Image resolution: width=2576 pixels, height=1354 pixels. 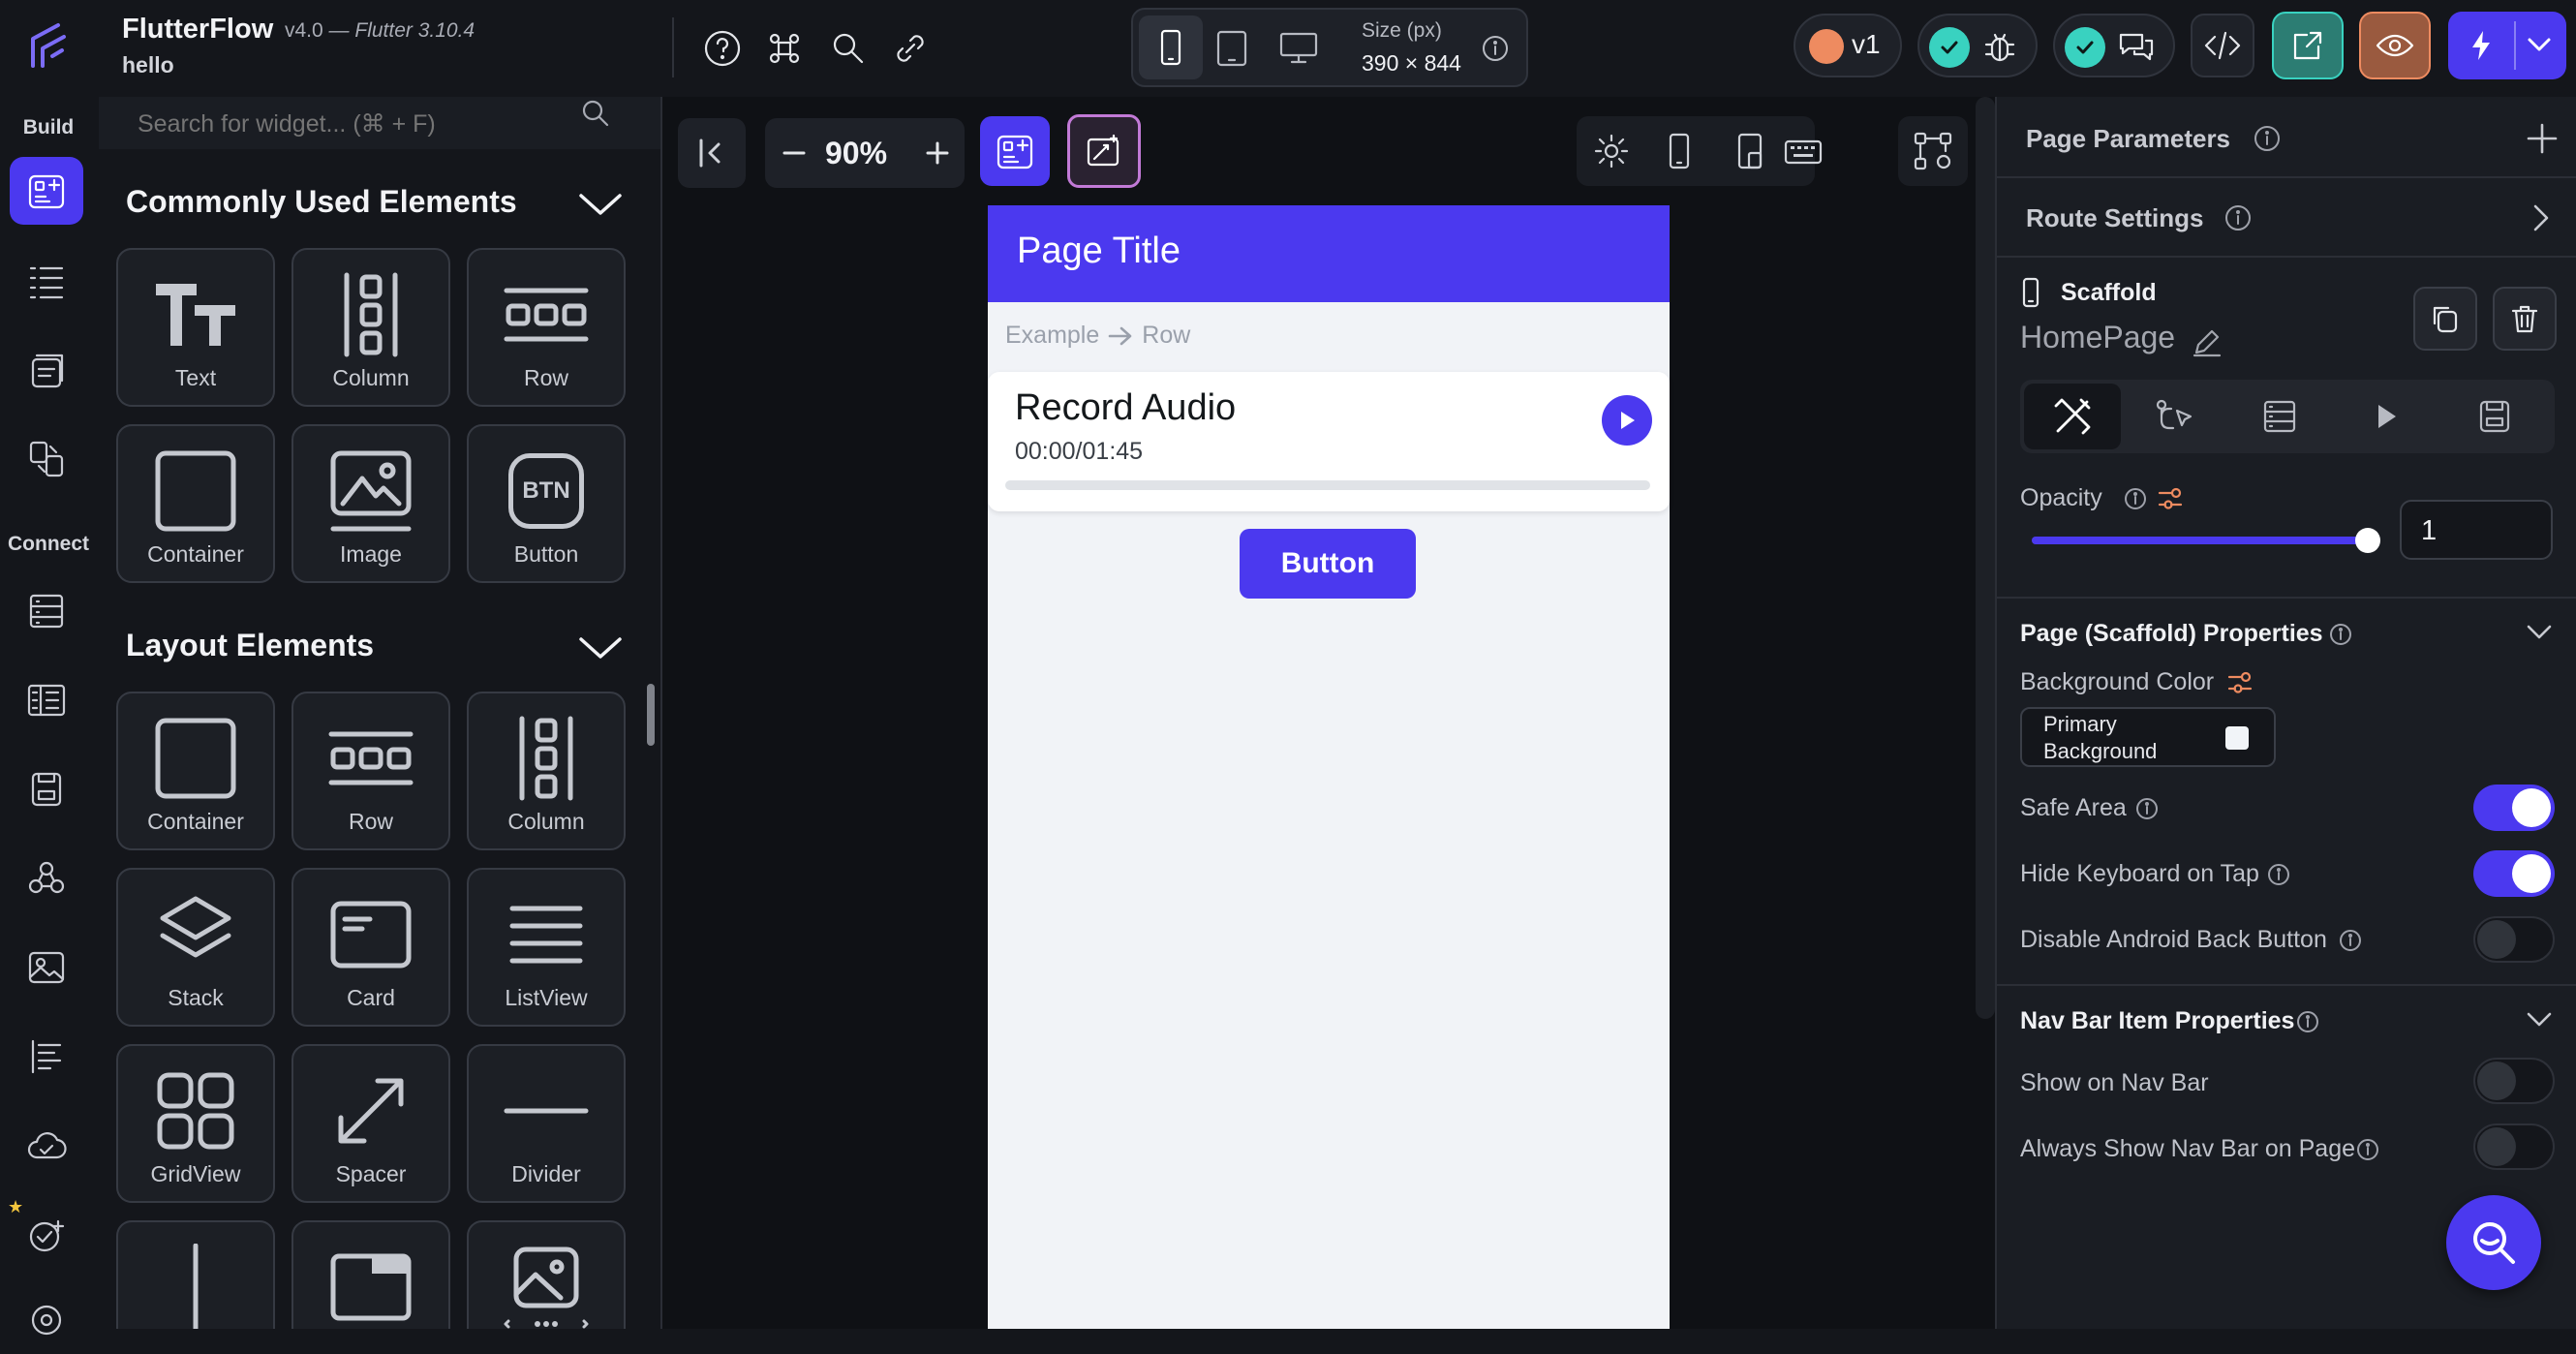 I want to click on phone-preview-icon, so click(x=1679, y=151).